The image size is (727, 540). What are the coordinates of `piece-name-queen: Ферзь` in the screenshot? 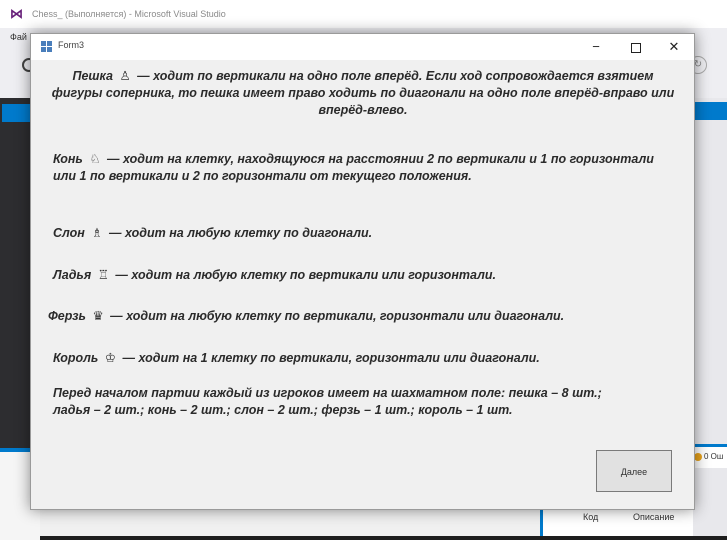 It's located at (67, 316).